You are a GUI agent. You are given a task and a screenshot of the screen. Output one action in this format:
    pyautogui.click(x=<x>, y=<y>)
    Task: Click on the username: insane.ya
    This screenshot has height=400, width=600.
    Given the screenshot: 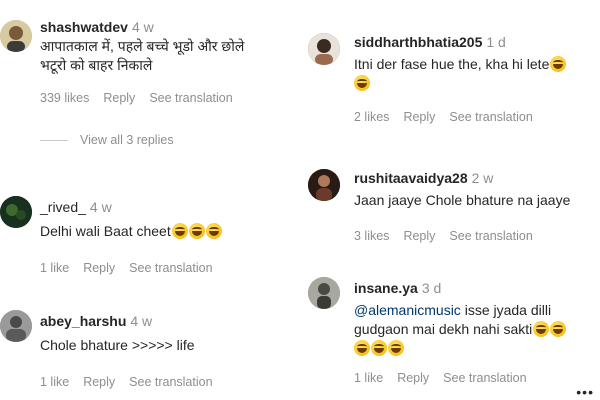 What is the action you would take?
    pyautogui.click(x=386, y=288)
    